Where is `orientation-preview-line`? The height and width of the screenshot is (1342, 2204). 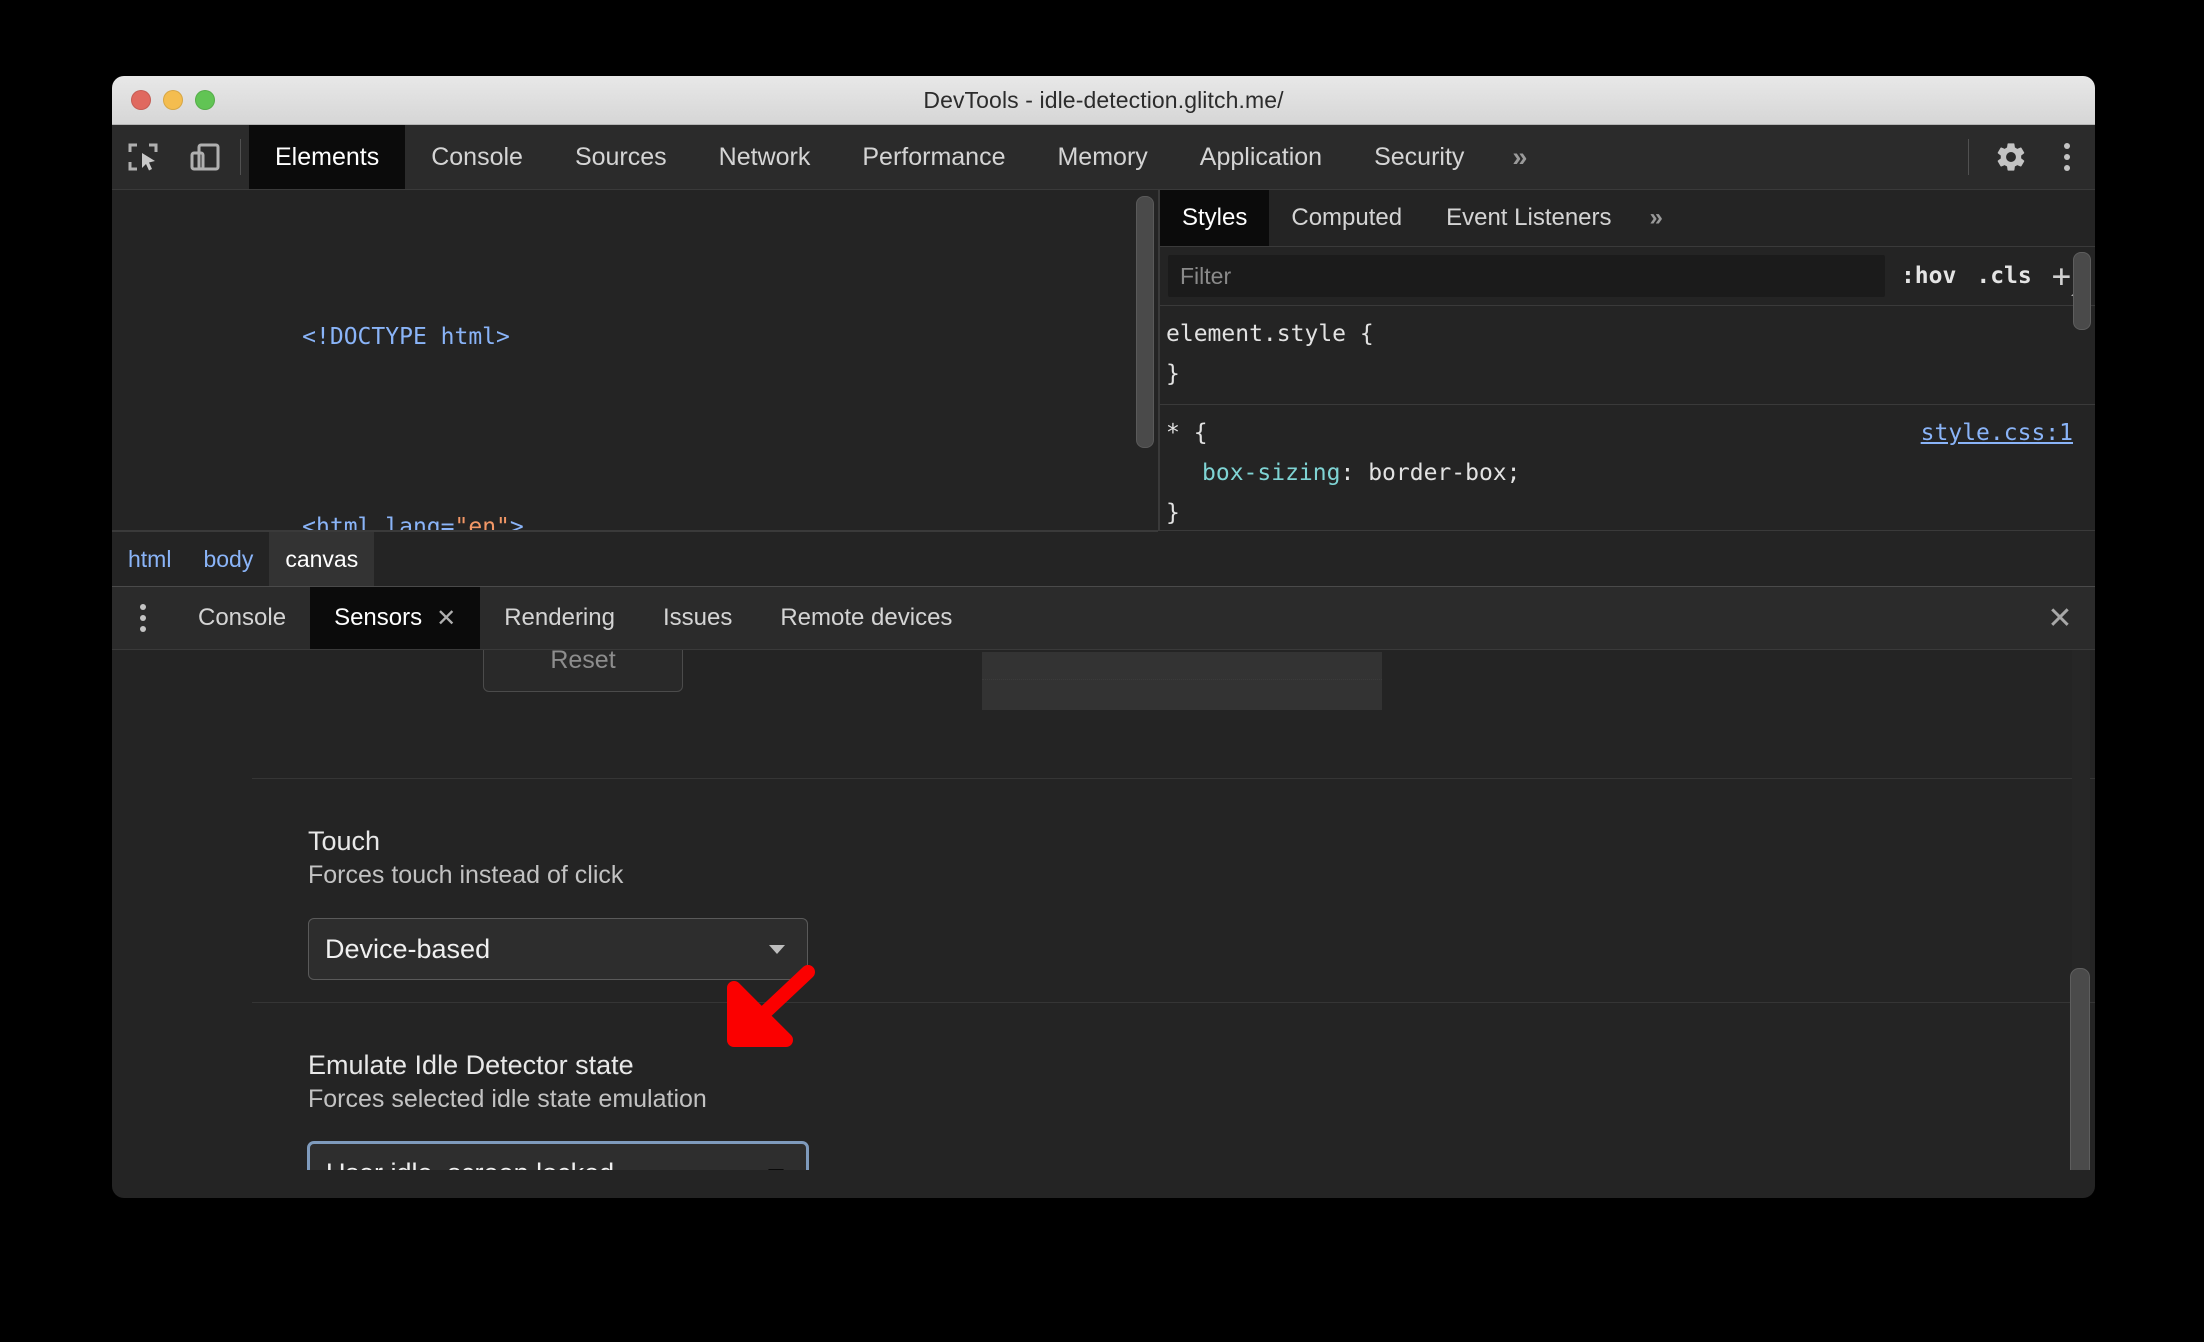
orientation-preview-line is located at coordinates (1182, 679).